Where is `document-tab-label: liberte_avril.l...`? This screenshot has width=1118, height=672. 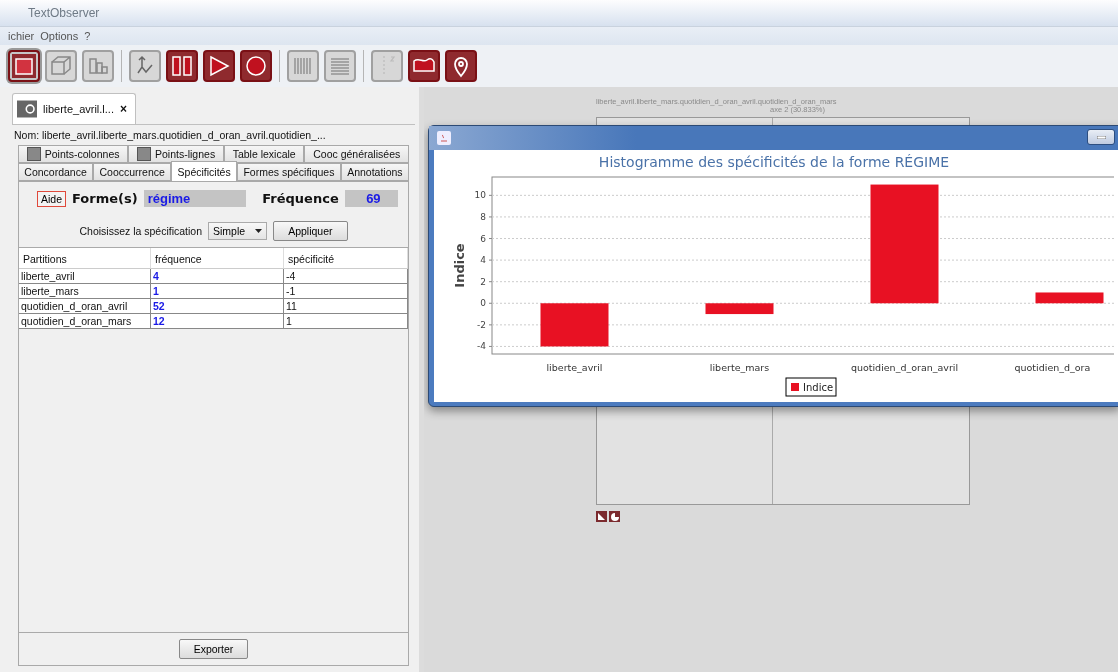 document-tab-label: liberte_avril.l... is located at coordinates (78, 109).